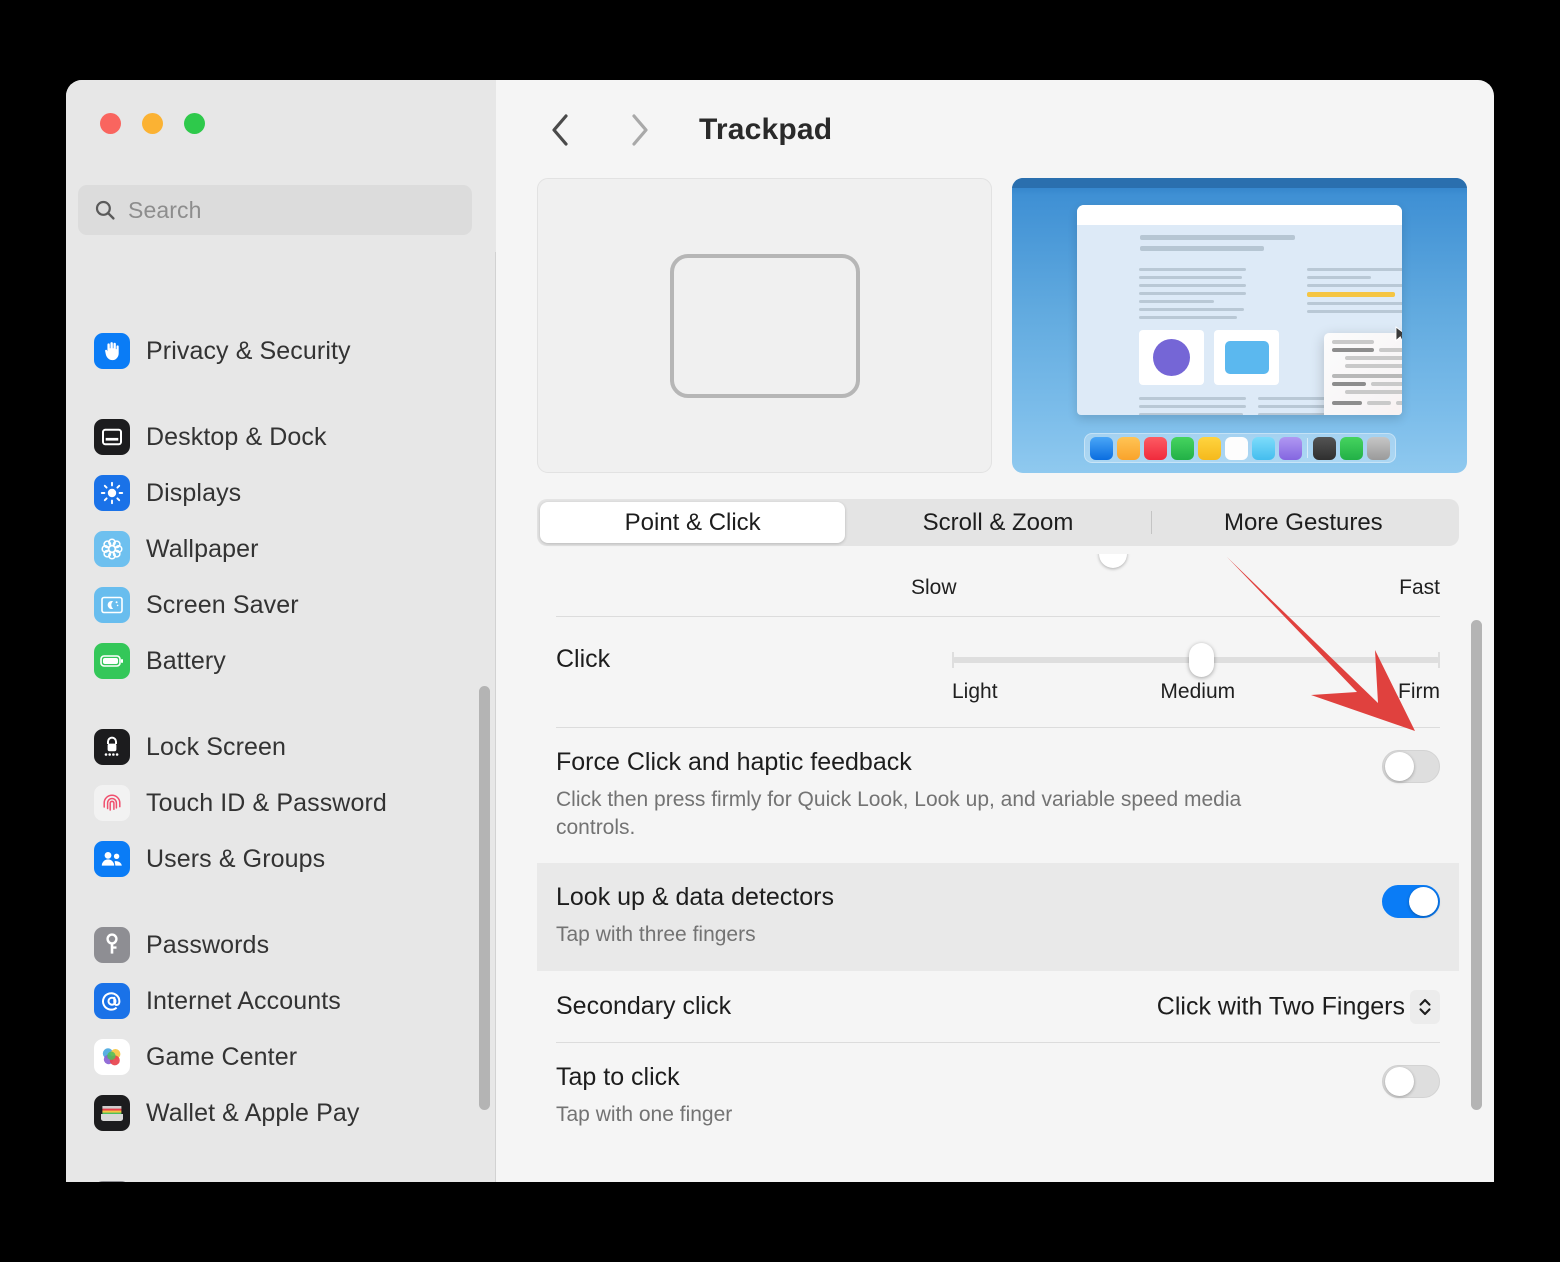  I want to click on brightness-icon, so click(112, 493).